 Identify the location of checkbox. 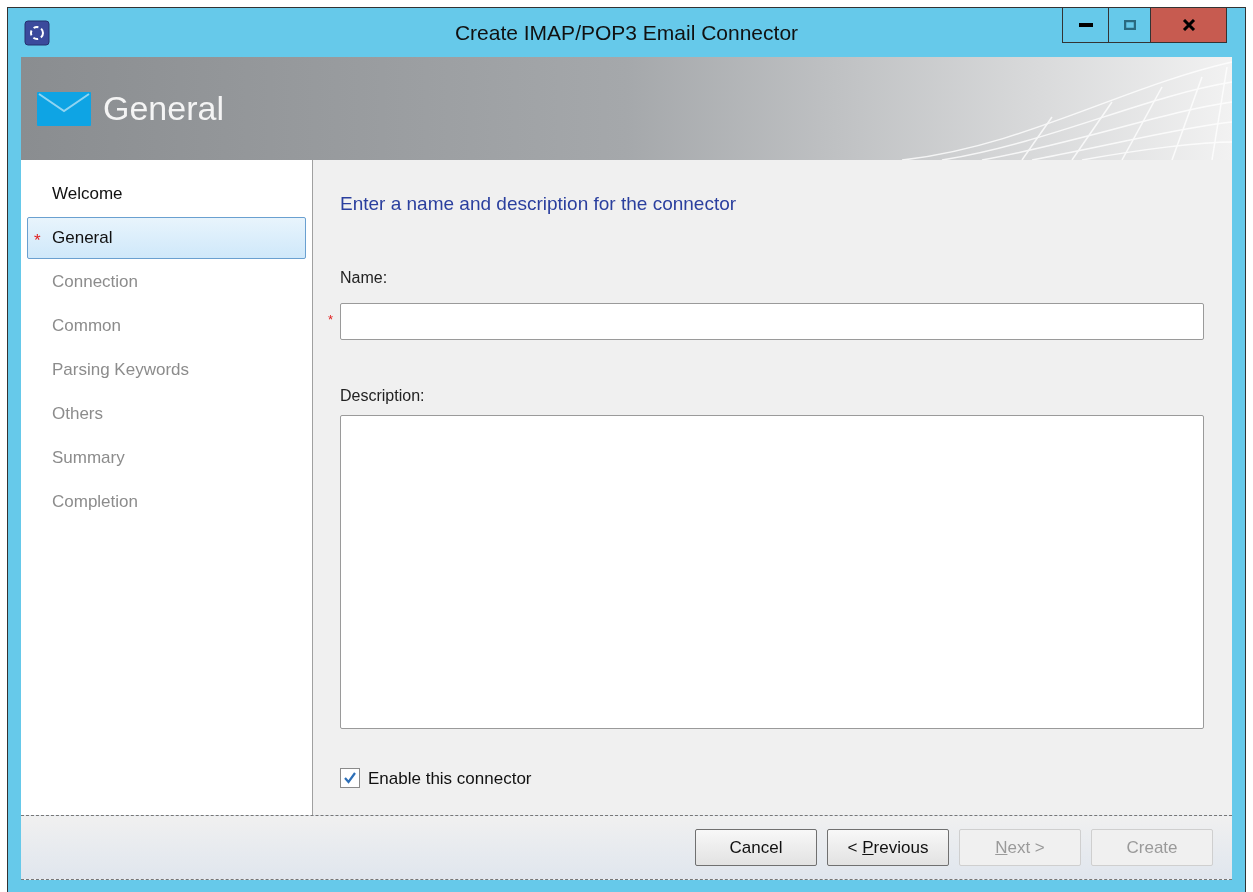
(350, 778).